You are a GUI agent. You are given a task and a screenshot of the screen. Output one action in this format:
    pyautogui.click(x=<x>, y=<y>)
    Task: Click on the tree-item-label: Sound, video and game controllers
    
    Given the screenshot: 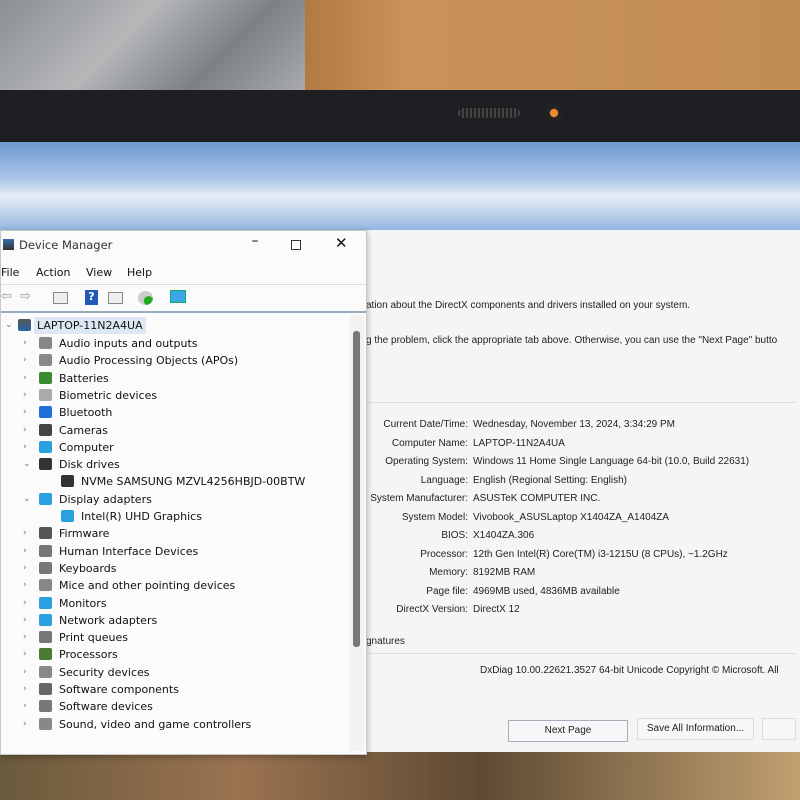 What is the action you would take?
    pyautogui.click(x=155, y=724)
    